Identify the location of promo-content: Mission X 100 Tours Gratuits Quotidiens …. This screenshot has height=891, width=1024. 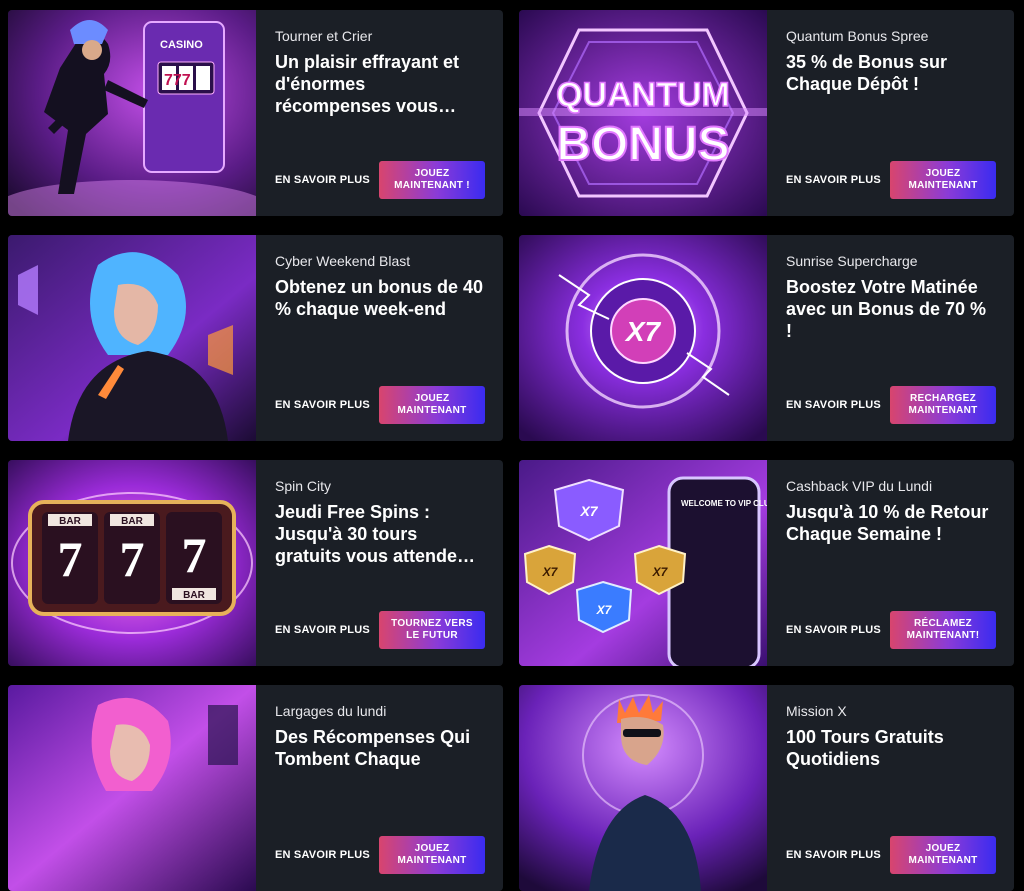
(890, 788).